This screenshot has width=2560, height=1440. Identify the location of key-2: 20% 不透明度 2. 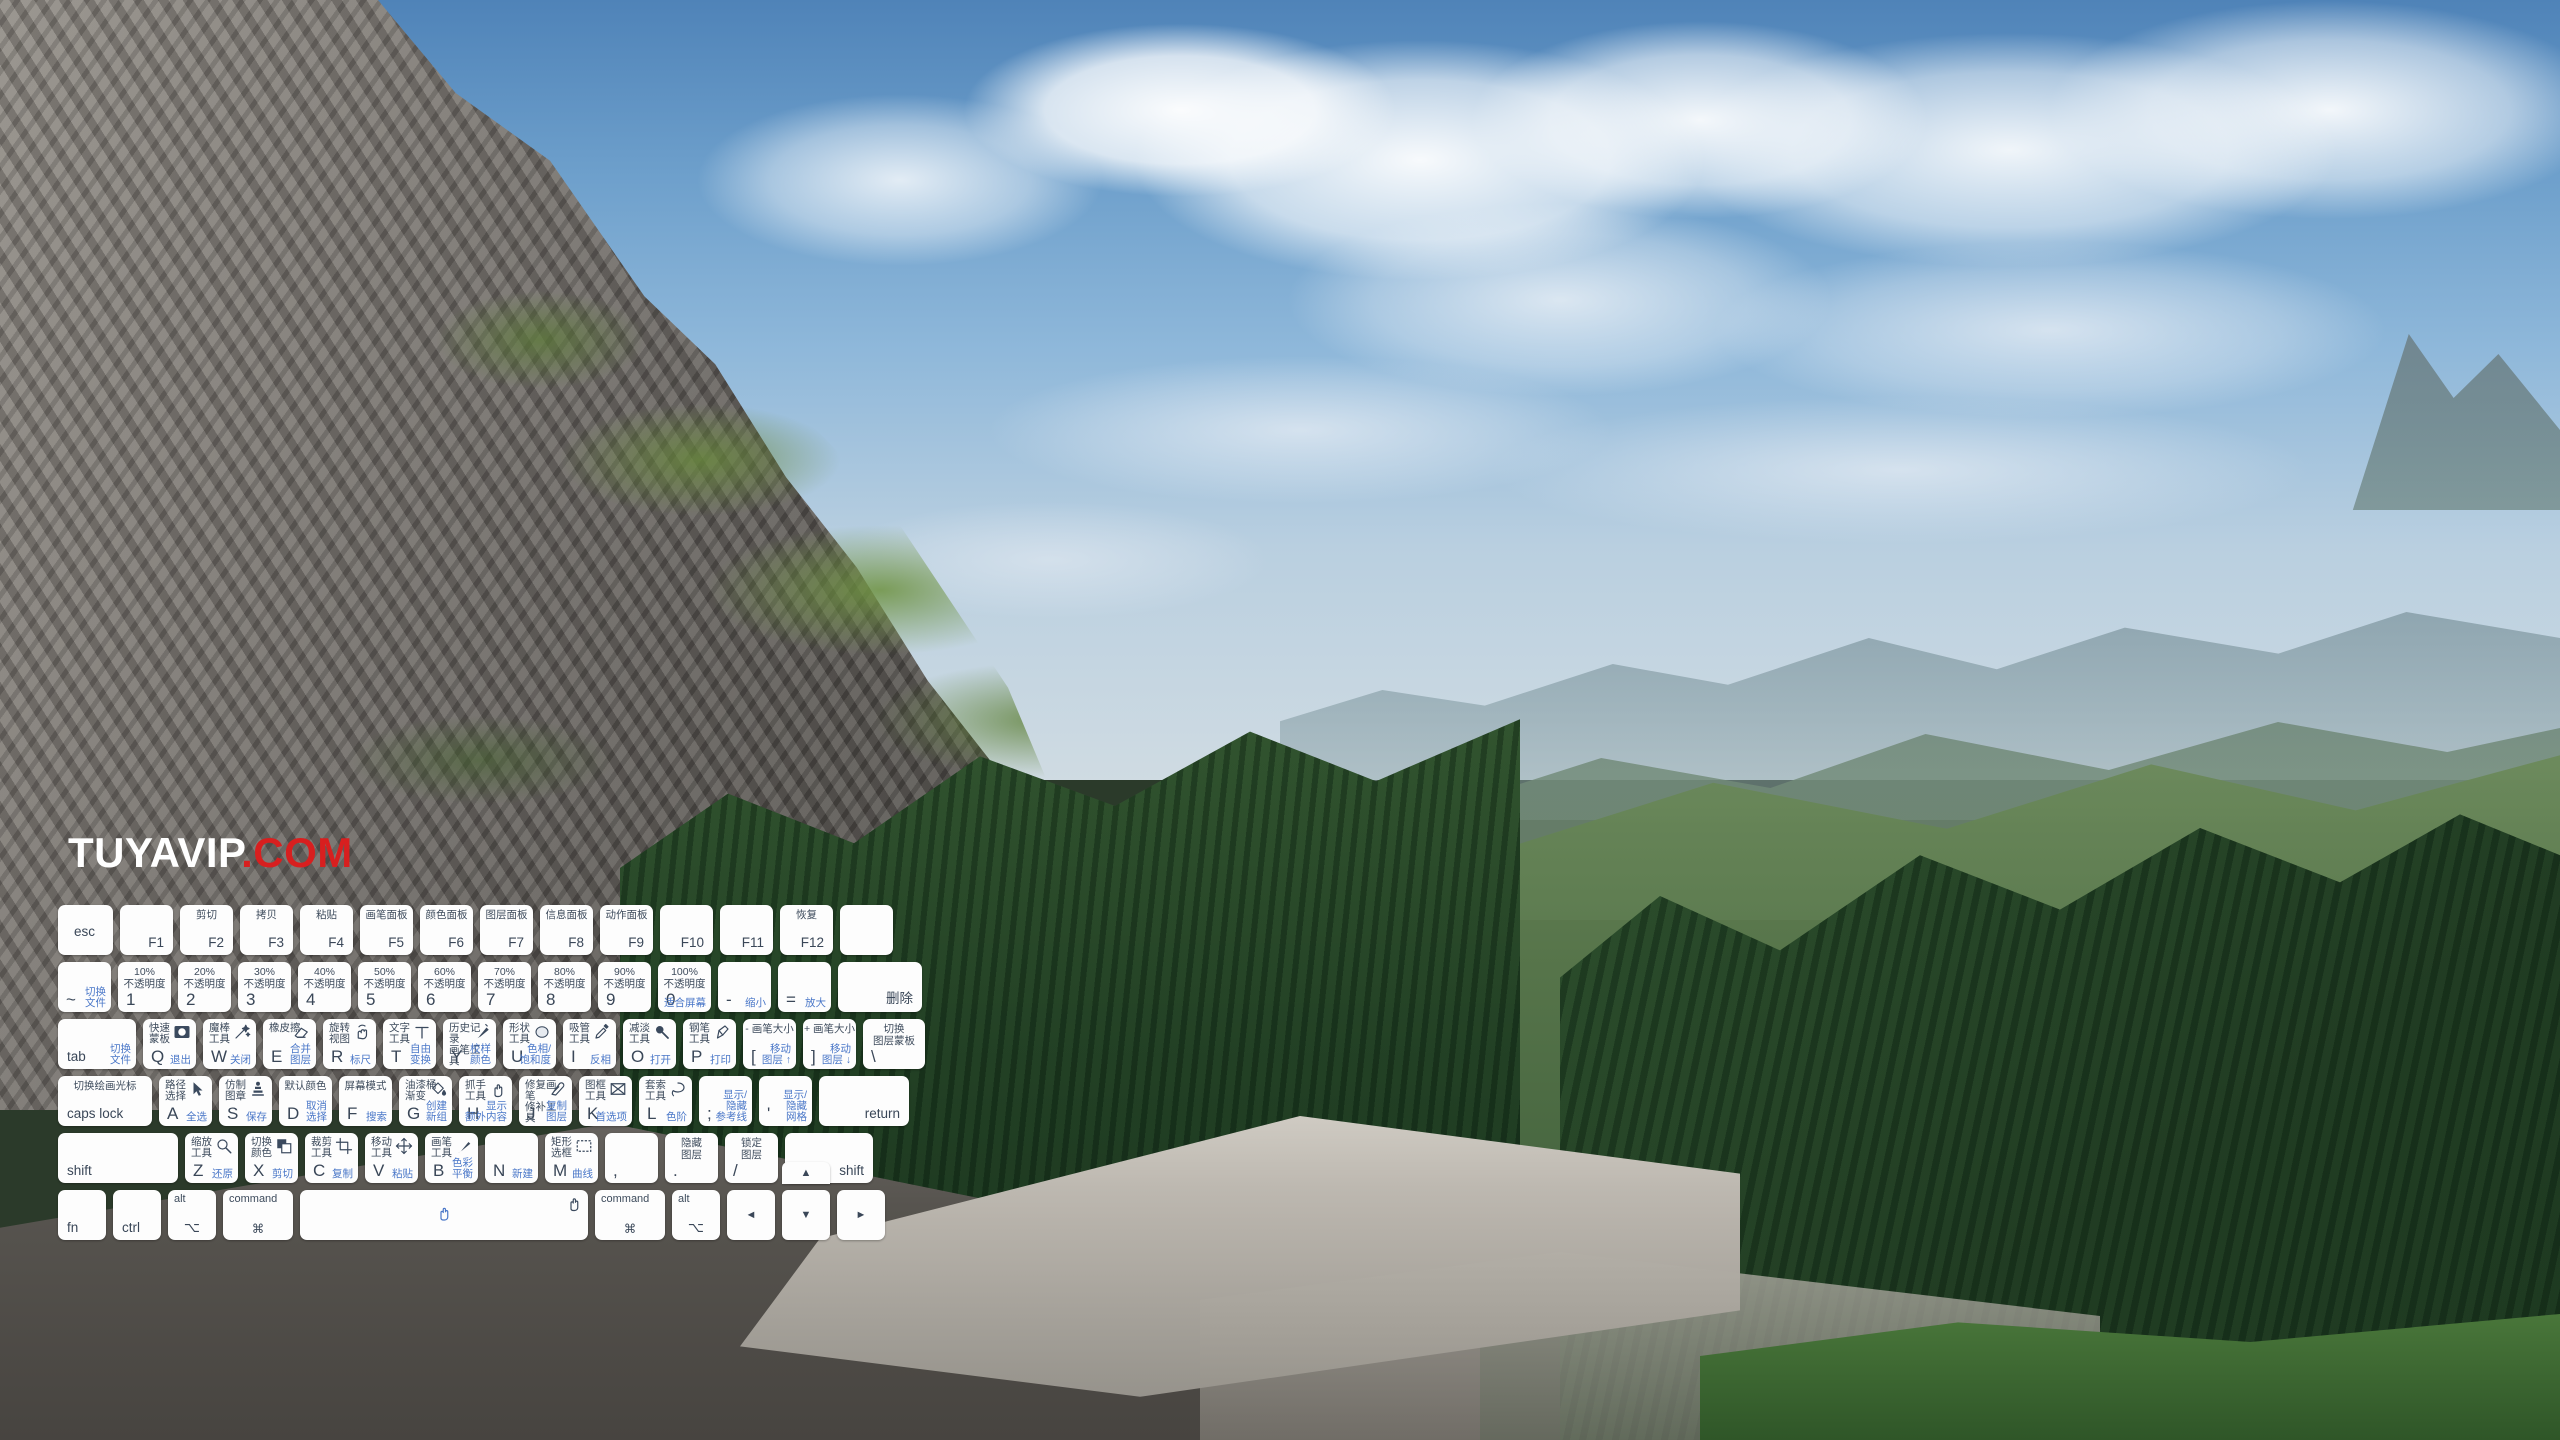
(204, 987).